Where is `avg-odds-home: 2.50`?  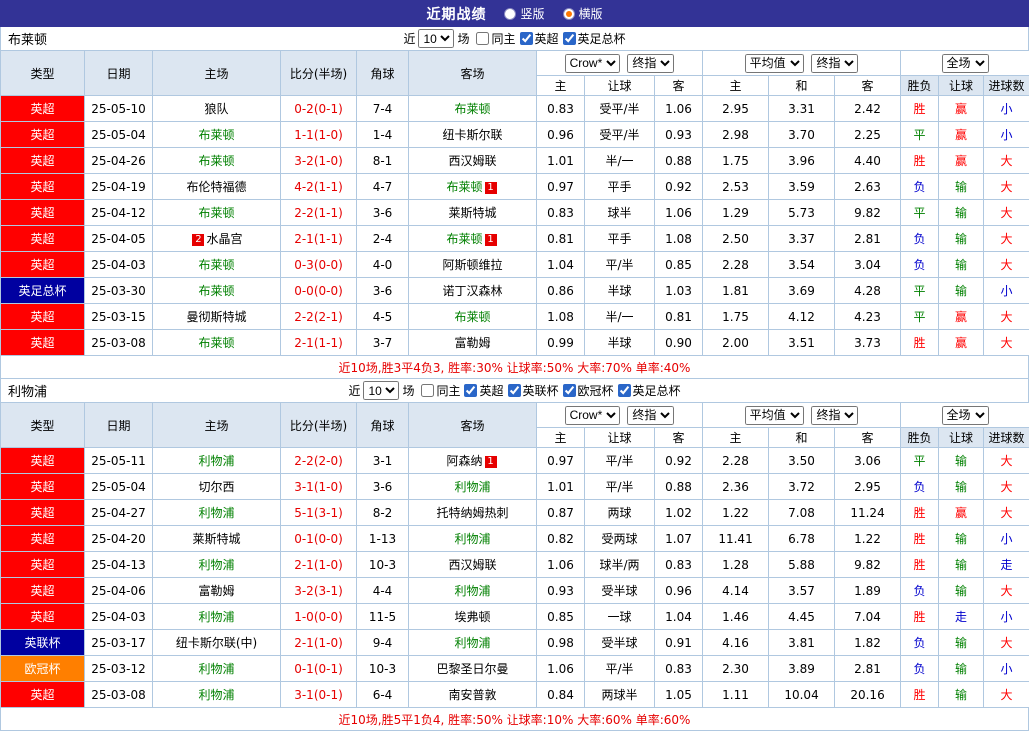
avg-odds-home: 2.50 is located at coordinates (736, 238).